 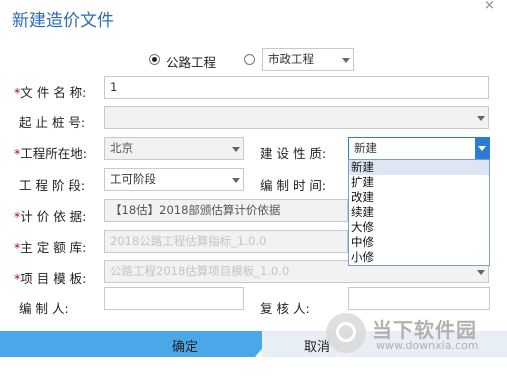 I want to click on stage-select: 工可阶段, so click(x=174, y=179).